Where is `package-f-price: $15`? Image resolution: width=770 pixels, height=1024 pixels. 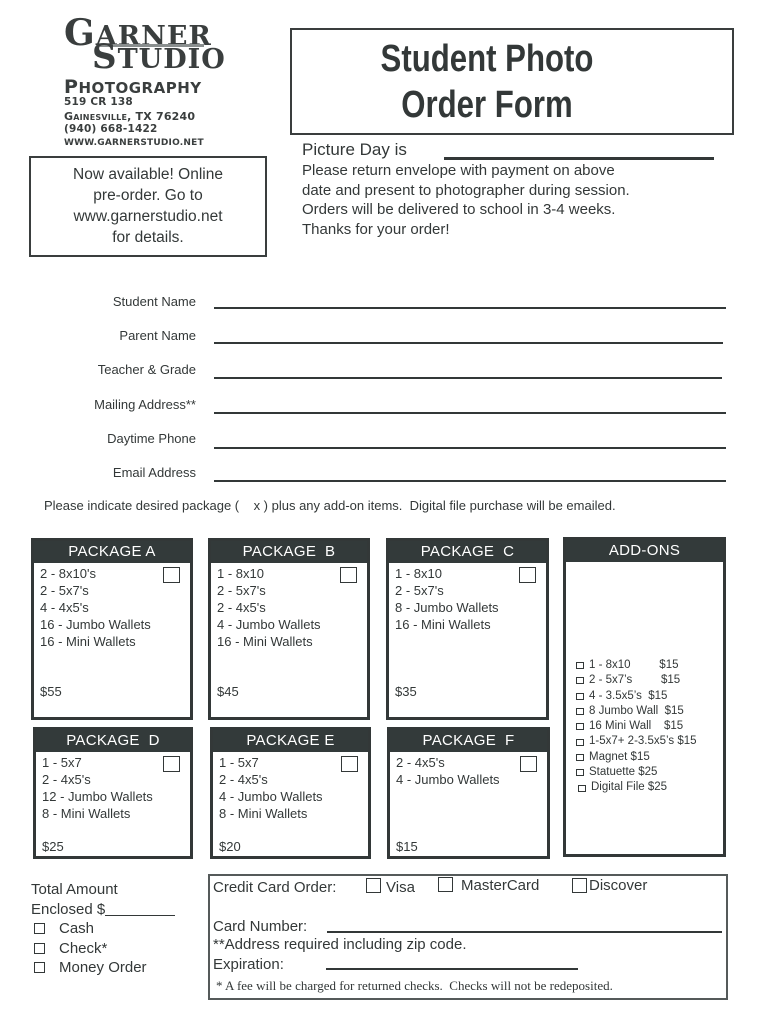 package-f-price: $15 is located at coordinates (407, 846).